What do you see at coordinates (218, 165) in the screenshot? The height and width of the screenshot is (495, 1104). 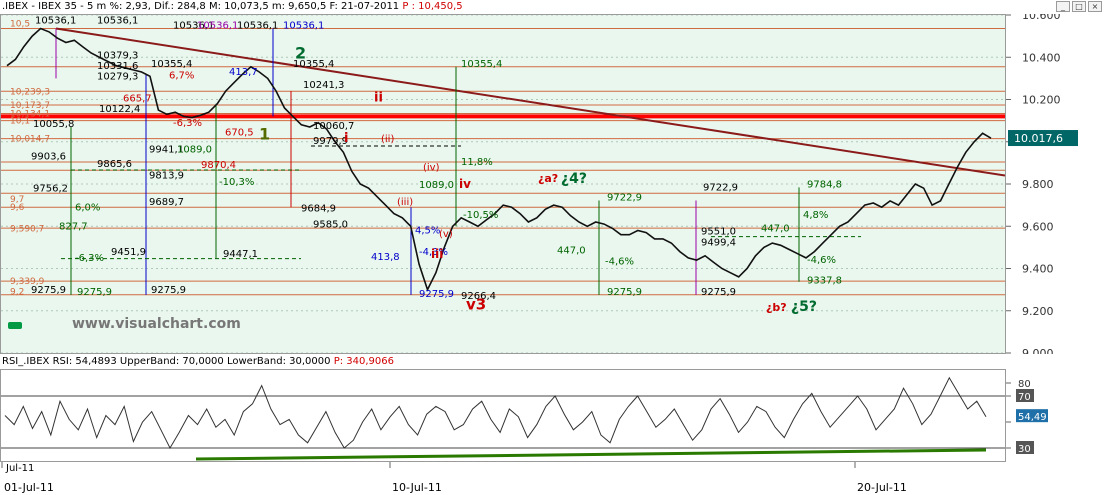 I see `price-annotation-label: 9870,4` at bounding box center [218, 165].